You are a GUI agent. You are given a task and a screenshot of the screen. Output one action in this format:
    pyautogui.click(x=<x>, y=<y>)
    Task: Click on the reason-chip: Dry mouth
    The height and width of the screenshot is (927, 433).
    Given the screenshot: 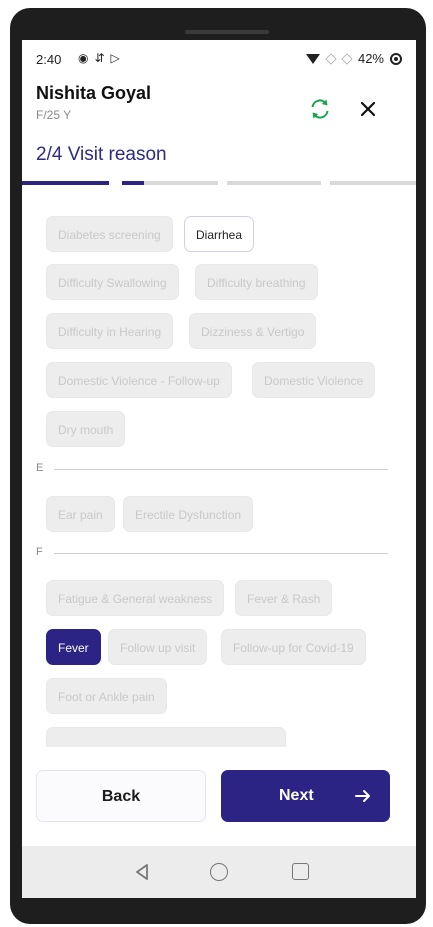 What is the action you would take?
    pyautogui.click(x=86, y=429)
    